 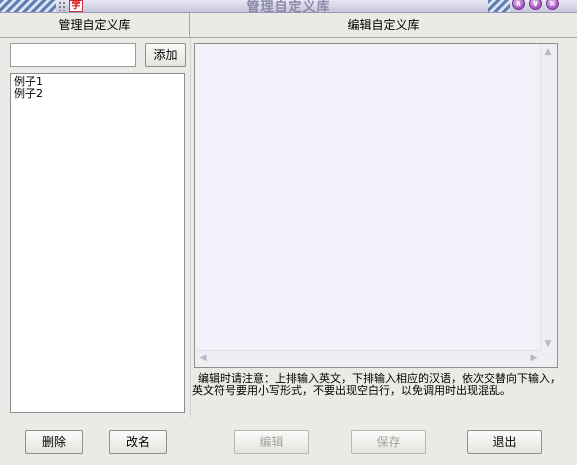 What do you see at coordinates (383, 25) in the screenshot?
I see `edit-library-header: 编辑自定义库` at bounding box center [383, 25].